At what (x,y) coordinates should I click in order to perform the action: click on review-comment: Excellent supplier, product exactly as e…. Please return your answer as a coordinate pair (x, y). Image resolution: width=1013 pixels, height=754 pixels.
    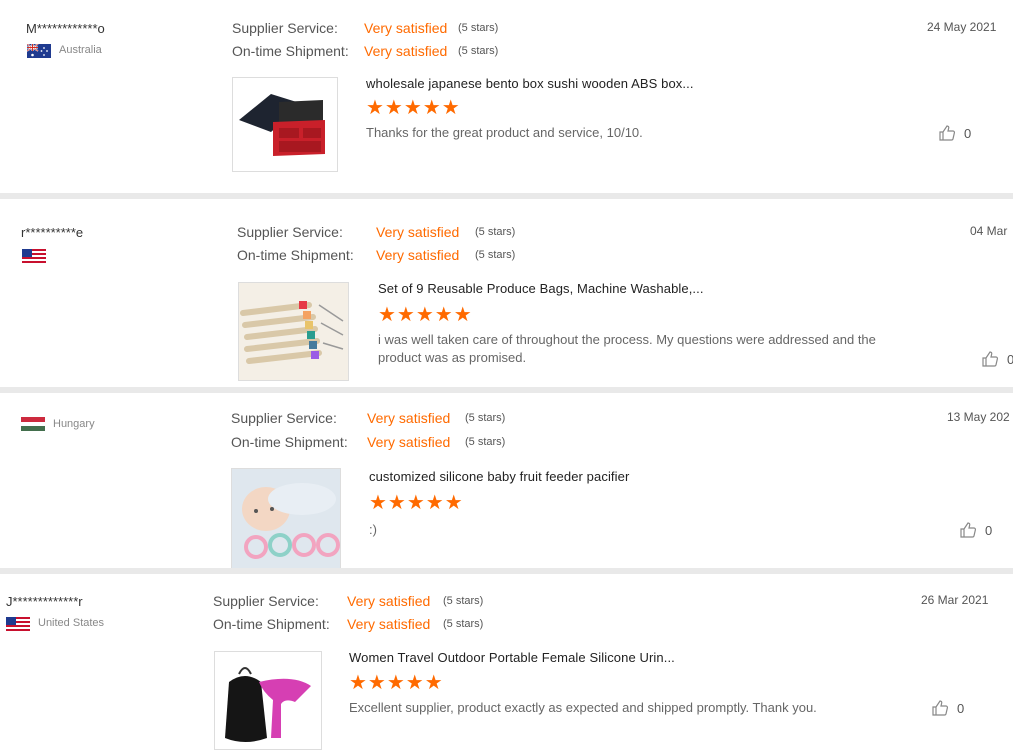
    Looking at the image, I should click on (583, 707).